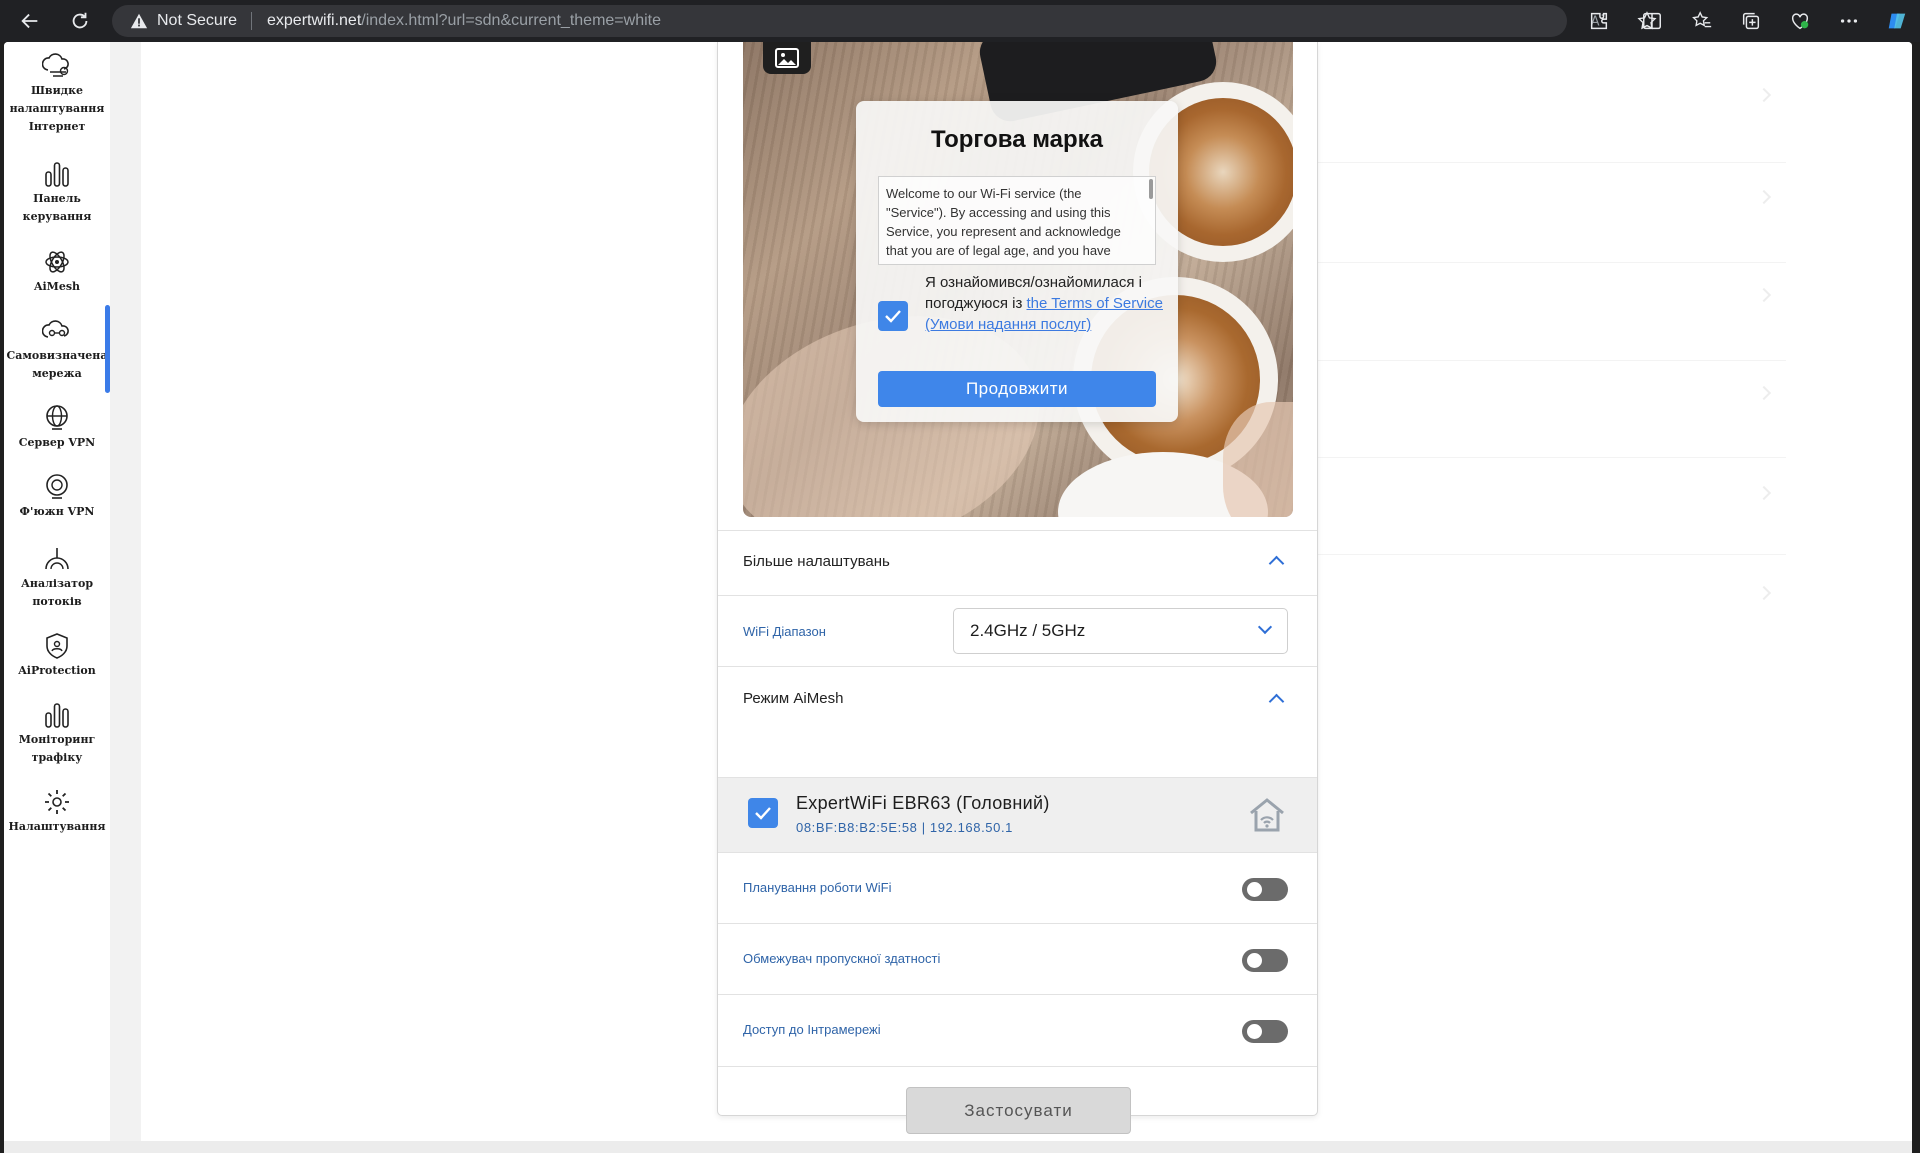 The image size is (1920, 1153). What do you see at coordinates (57, 715) in the screenshot?
I see `traffic-monitor-icon` at bounding box center [57, 715].